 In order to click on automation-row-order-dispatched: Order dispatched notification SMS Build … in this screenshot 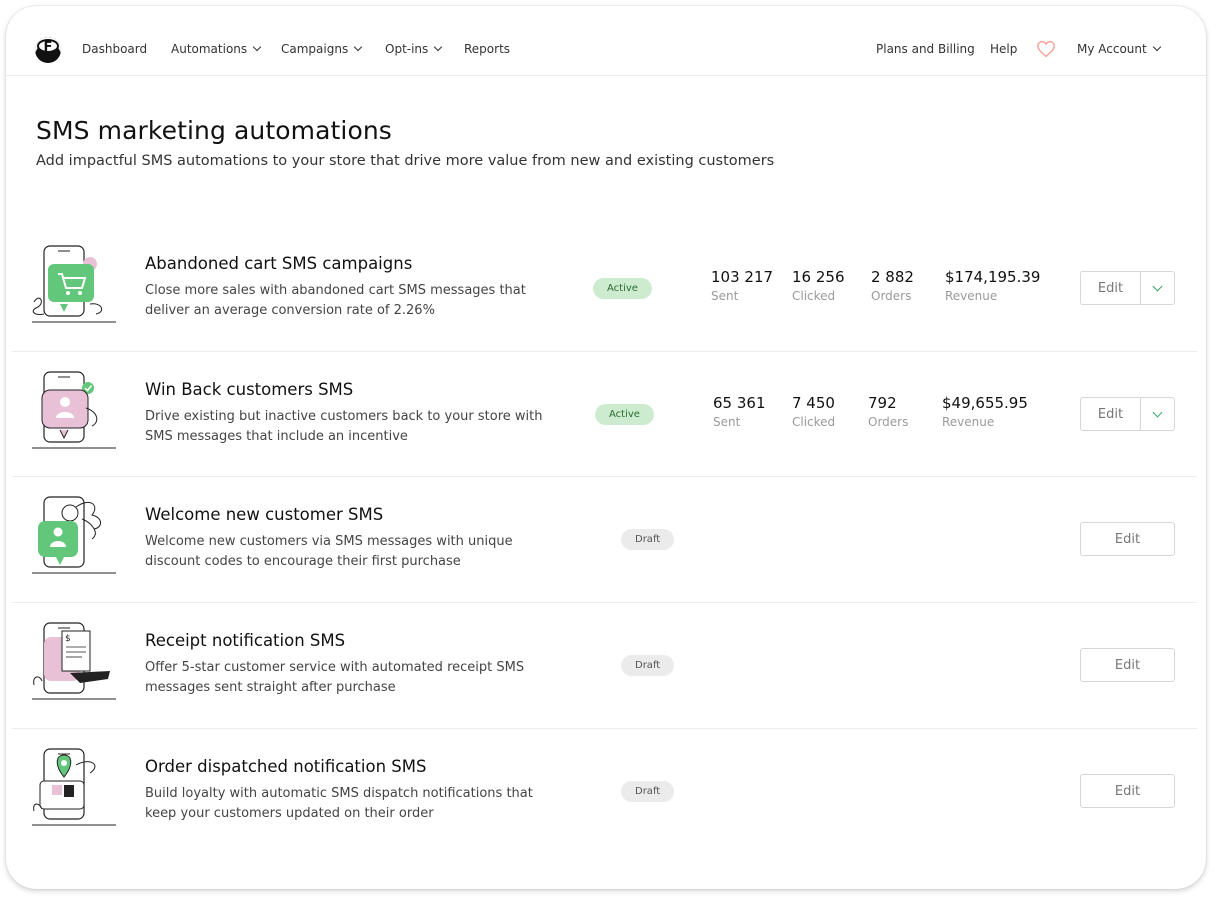, I will do `click(604, 790)`.